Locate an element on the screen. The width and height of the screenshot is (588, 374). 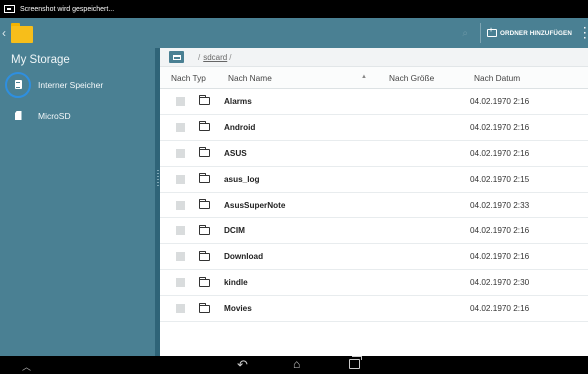
breadcrumb: / sdcard / is located at coordinates (374, 57).